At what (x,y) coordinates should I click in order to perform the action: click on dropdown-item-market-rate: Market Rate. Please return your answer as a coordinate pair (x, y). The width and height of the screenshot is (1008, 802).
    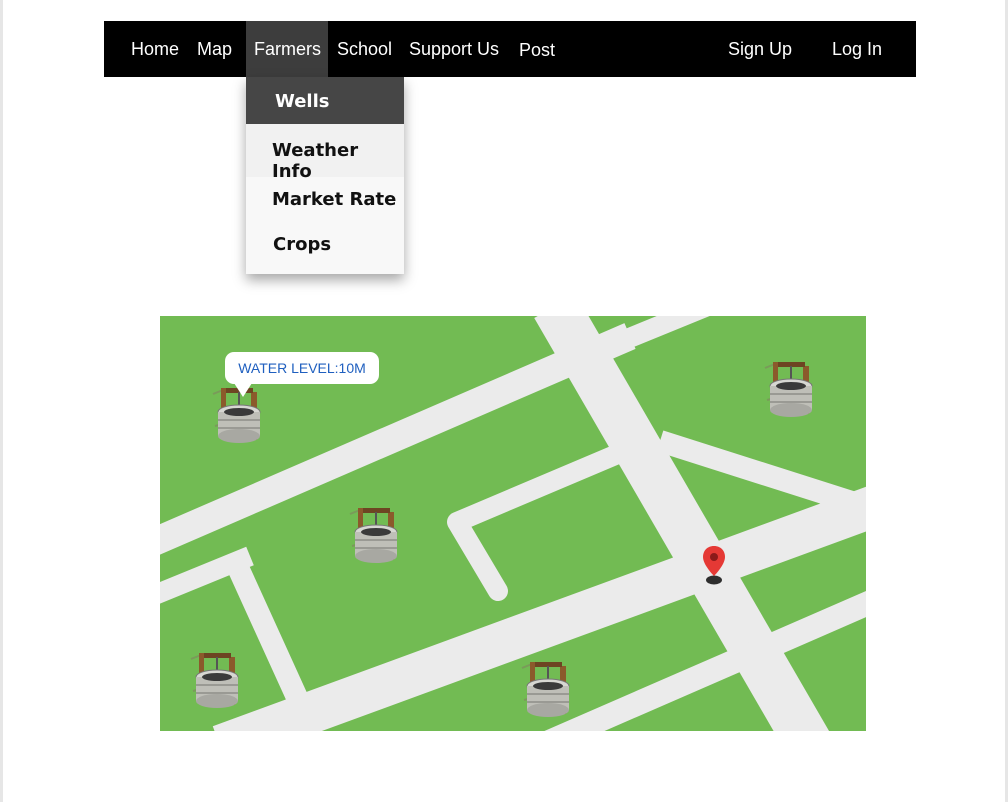
    Looking at the image, I should click on (325, 200).